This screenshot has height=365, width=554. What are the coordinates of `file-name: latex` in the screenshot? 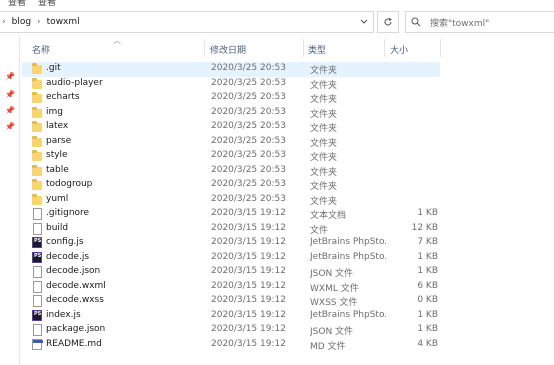 It's located at (57, 126).